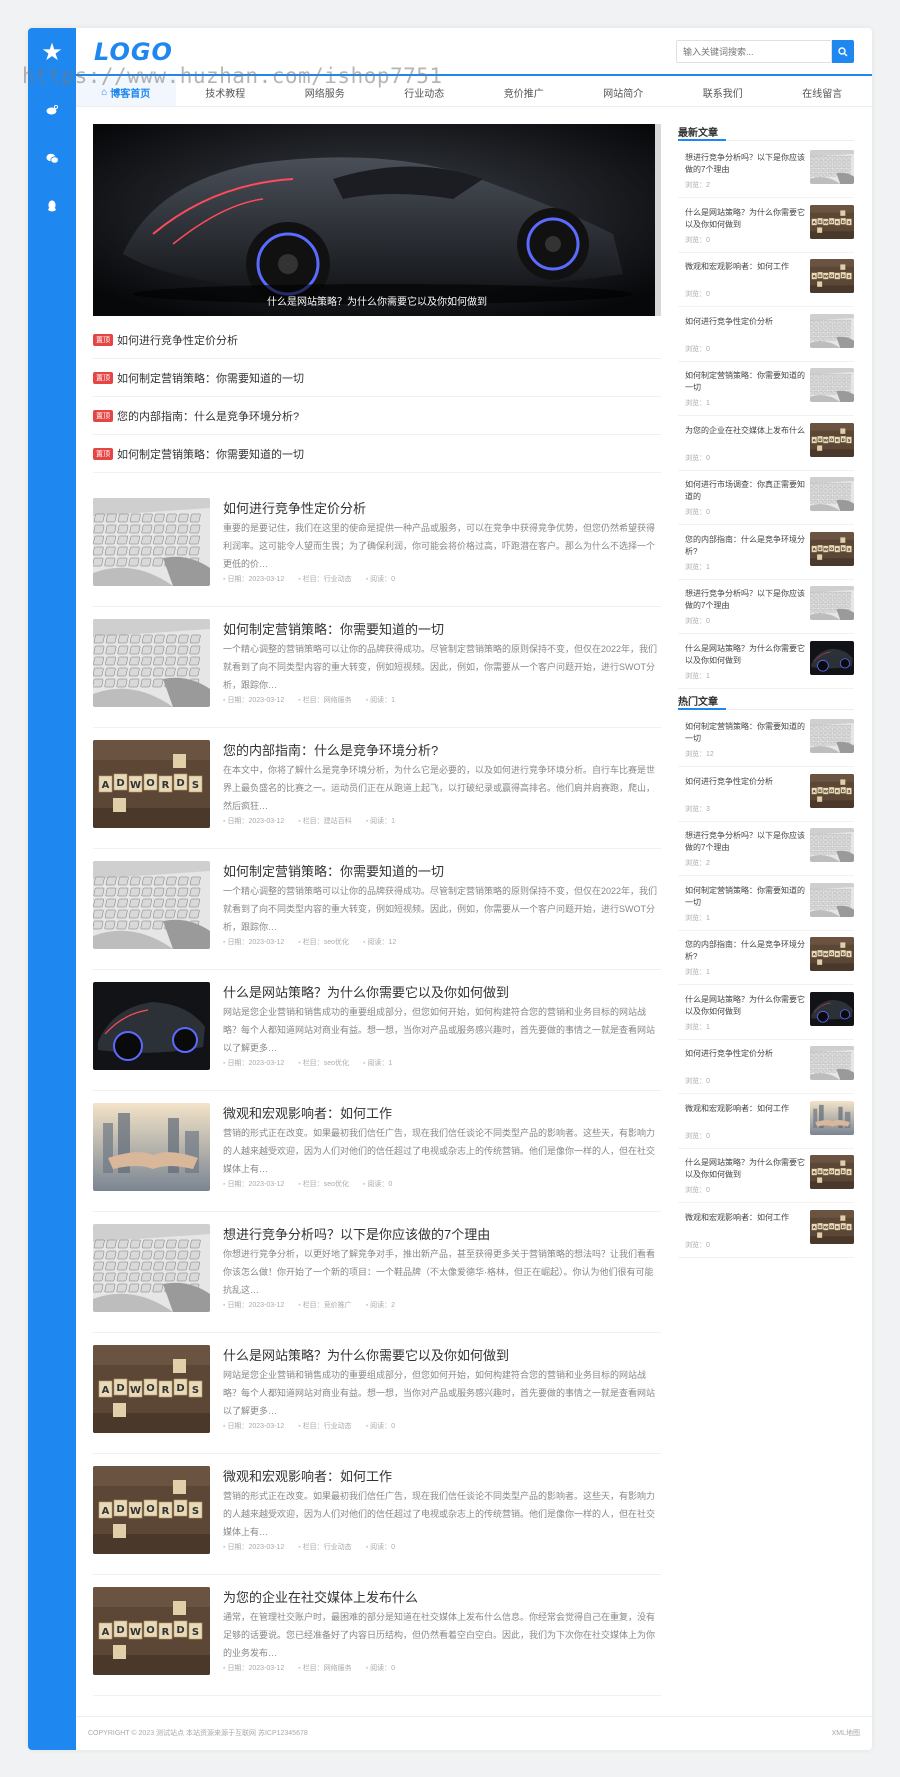  What do you see at coordinates (294, 507) in the screenshot?
I see `post-title: 如何进行竞争性定价分析` at bounding box center [294, 507].